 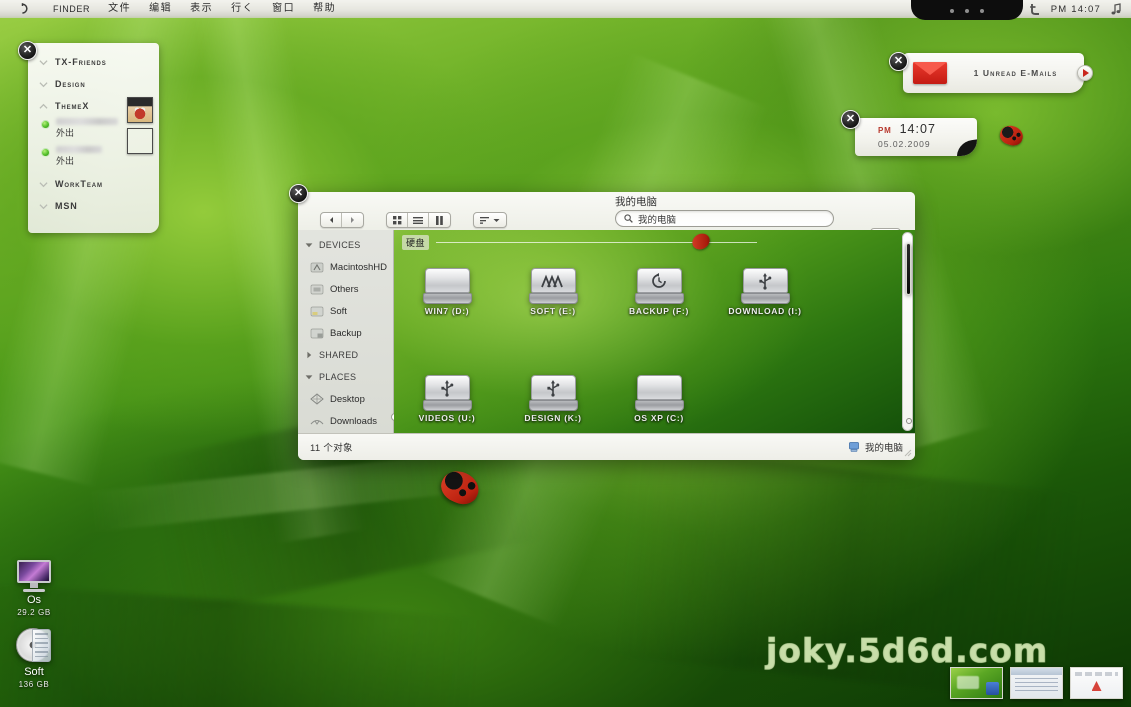 I want to click on taskbar-window-thumbnails, so click(x=1036, y=683).